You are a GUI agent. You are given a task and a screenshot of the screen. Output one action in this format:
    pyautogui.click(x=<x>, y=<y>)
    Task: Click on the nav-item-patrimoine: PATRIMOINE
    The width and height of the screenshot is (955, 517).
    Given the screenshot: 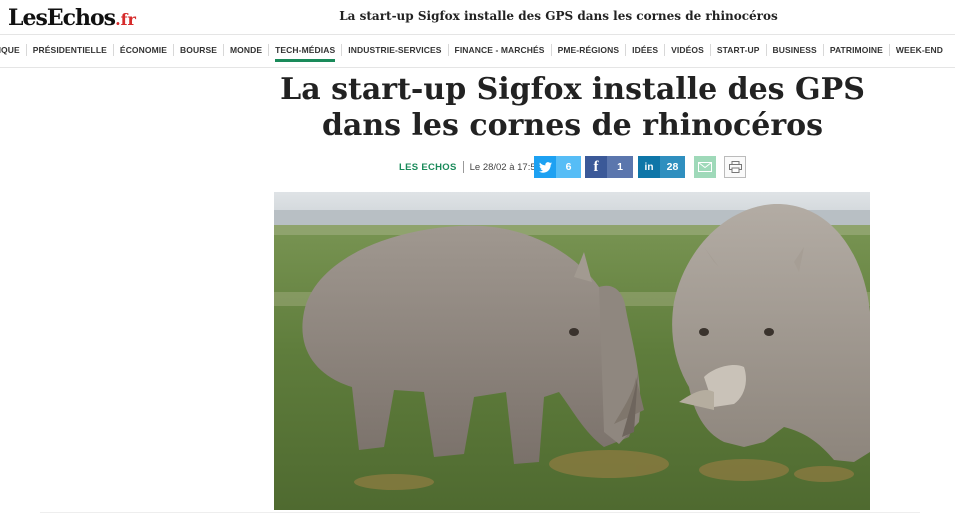 What is the action you would take?
    pyautogui.click(x=855, y=50)
    